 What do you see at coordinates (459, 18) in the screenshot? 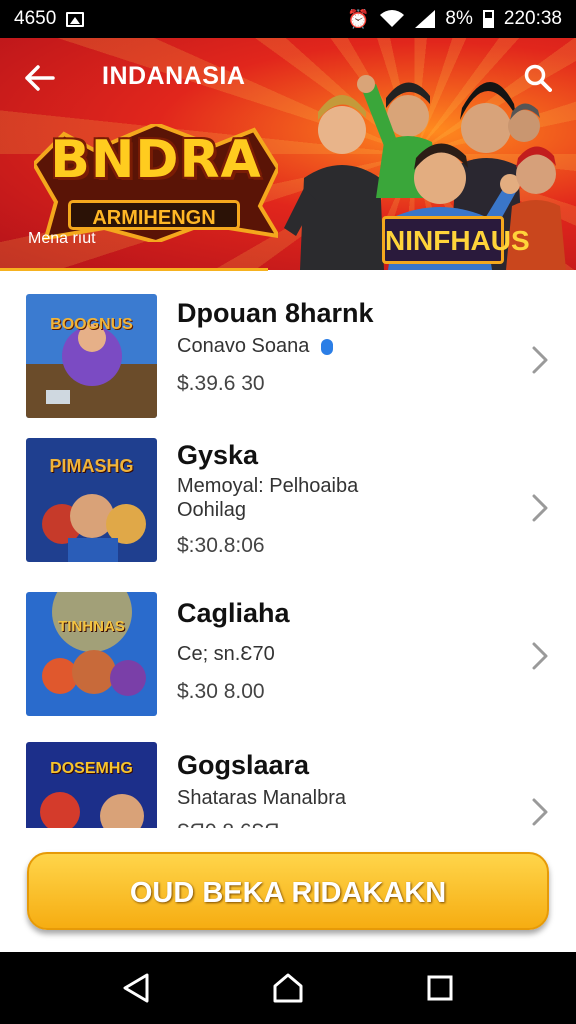
I see `battery-percent: 8%` at bounding box center [459, 18].